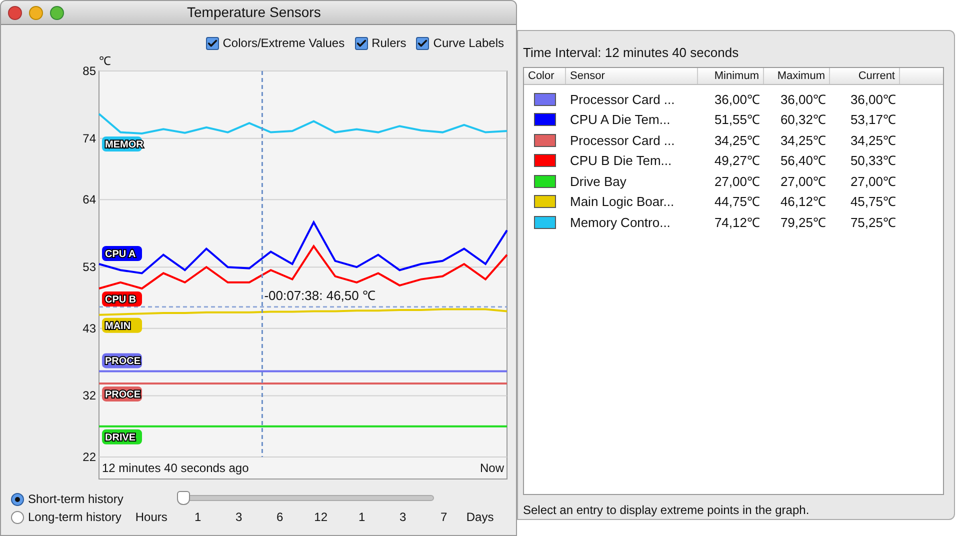 The width and height of the screenshot is (959, 536). I want to click on start-time-label: 12 minutes 40 seconds ago, so click(175, 468).